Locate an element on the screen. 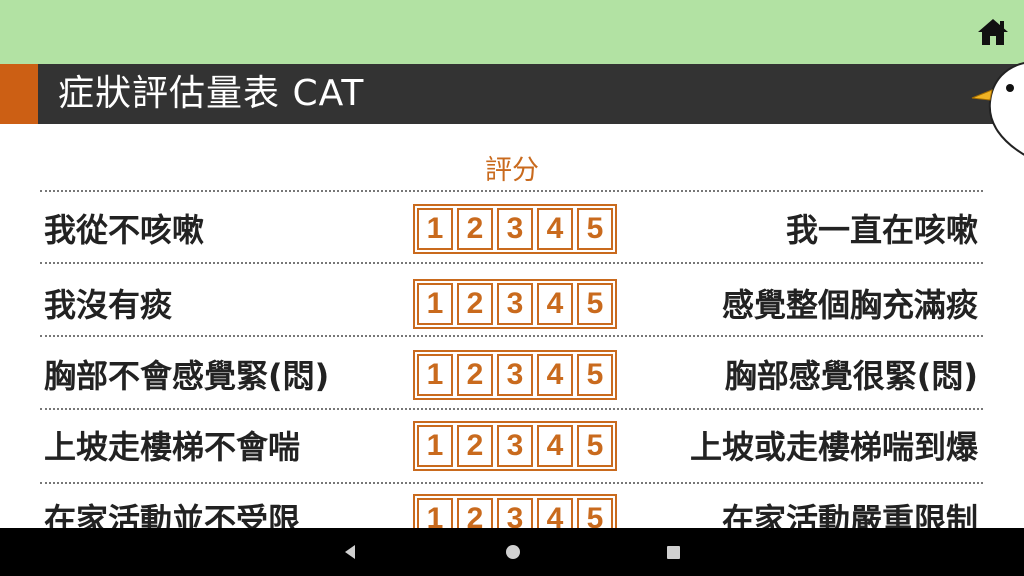 This screenshot has height=576, width=1024. system-nav-bar is located at coordinates (512, 552).